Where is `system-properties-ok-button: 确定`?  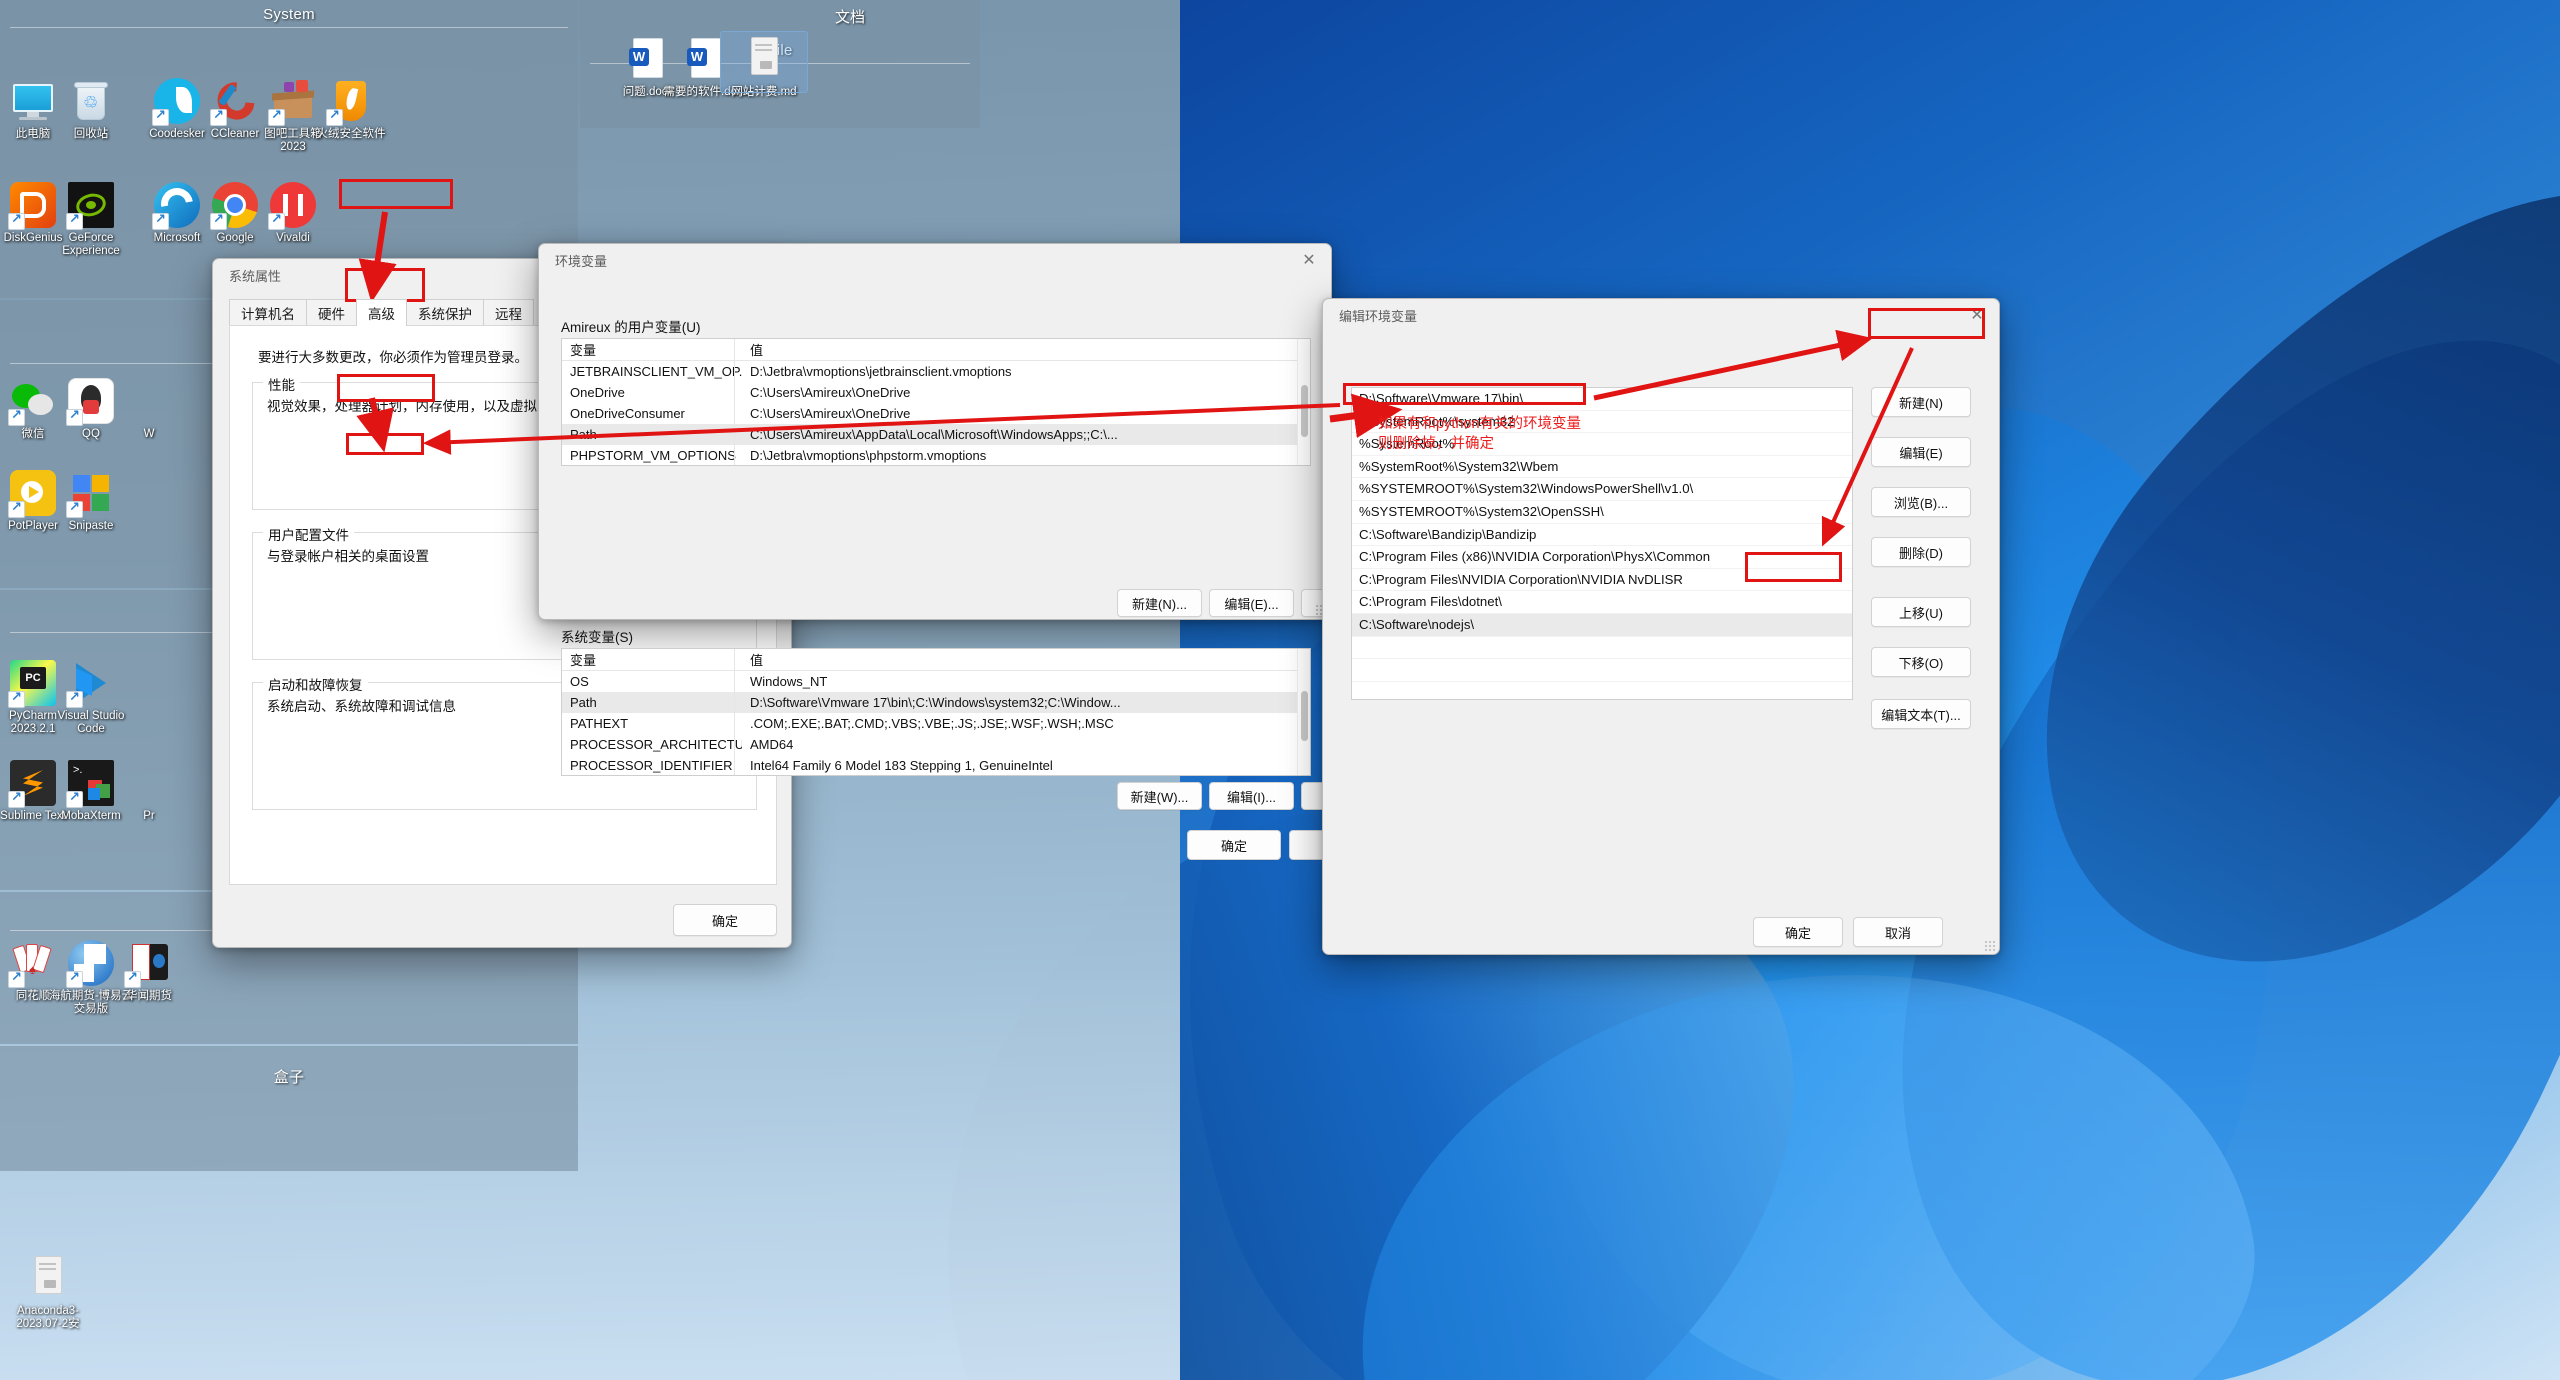 system-properties-ok-button: 确定 is located at coordinates (725, 920).